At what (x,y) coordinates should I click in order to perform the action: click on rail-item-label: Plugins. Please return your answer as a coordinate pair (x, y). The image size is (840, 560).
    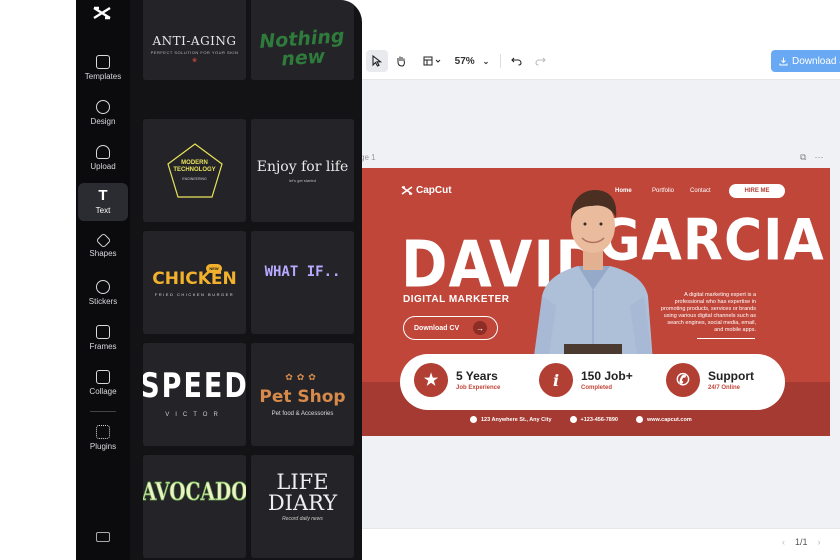
    Looking at the image, I should click on (103, 446).